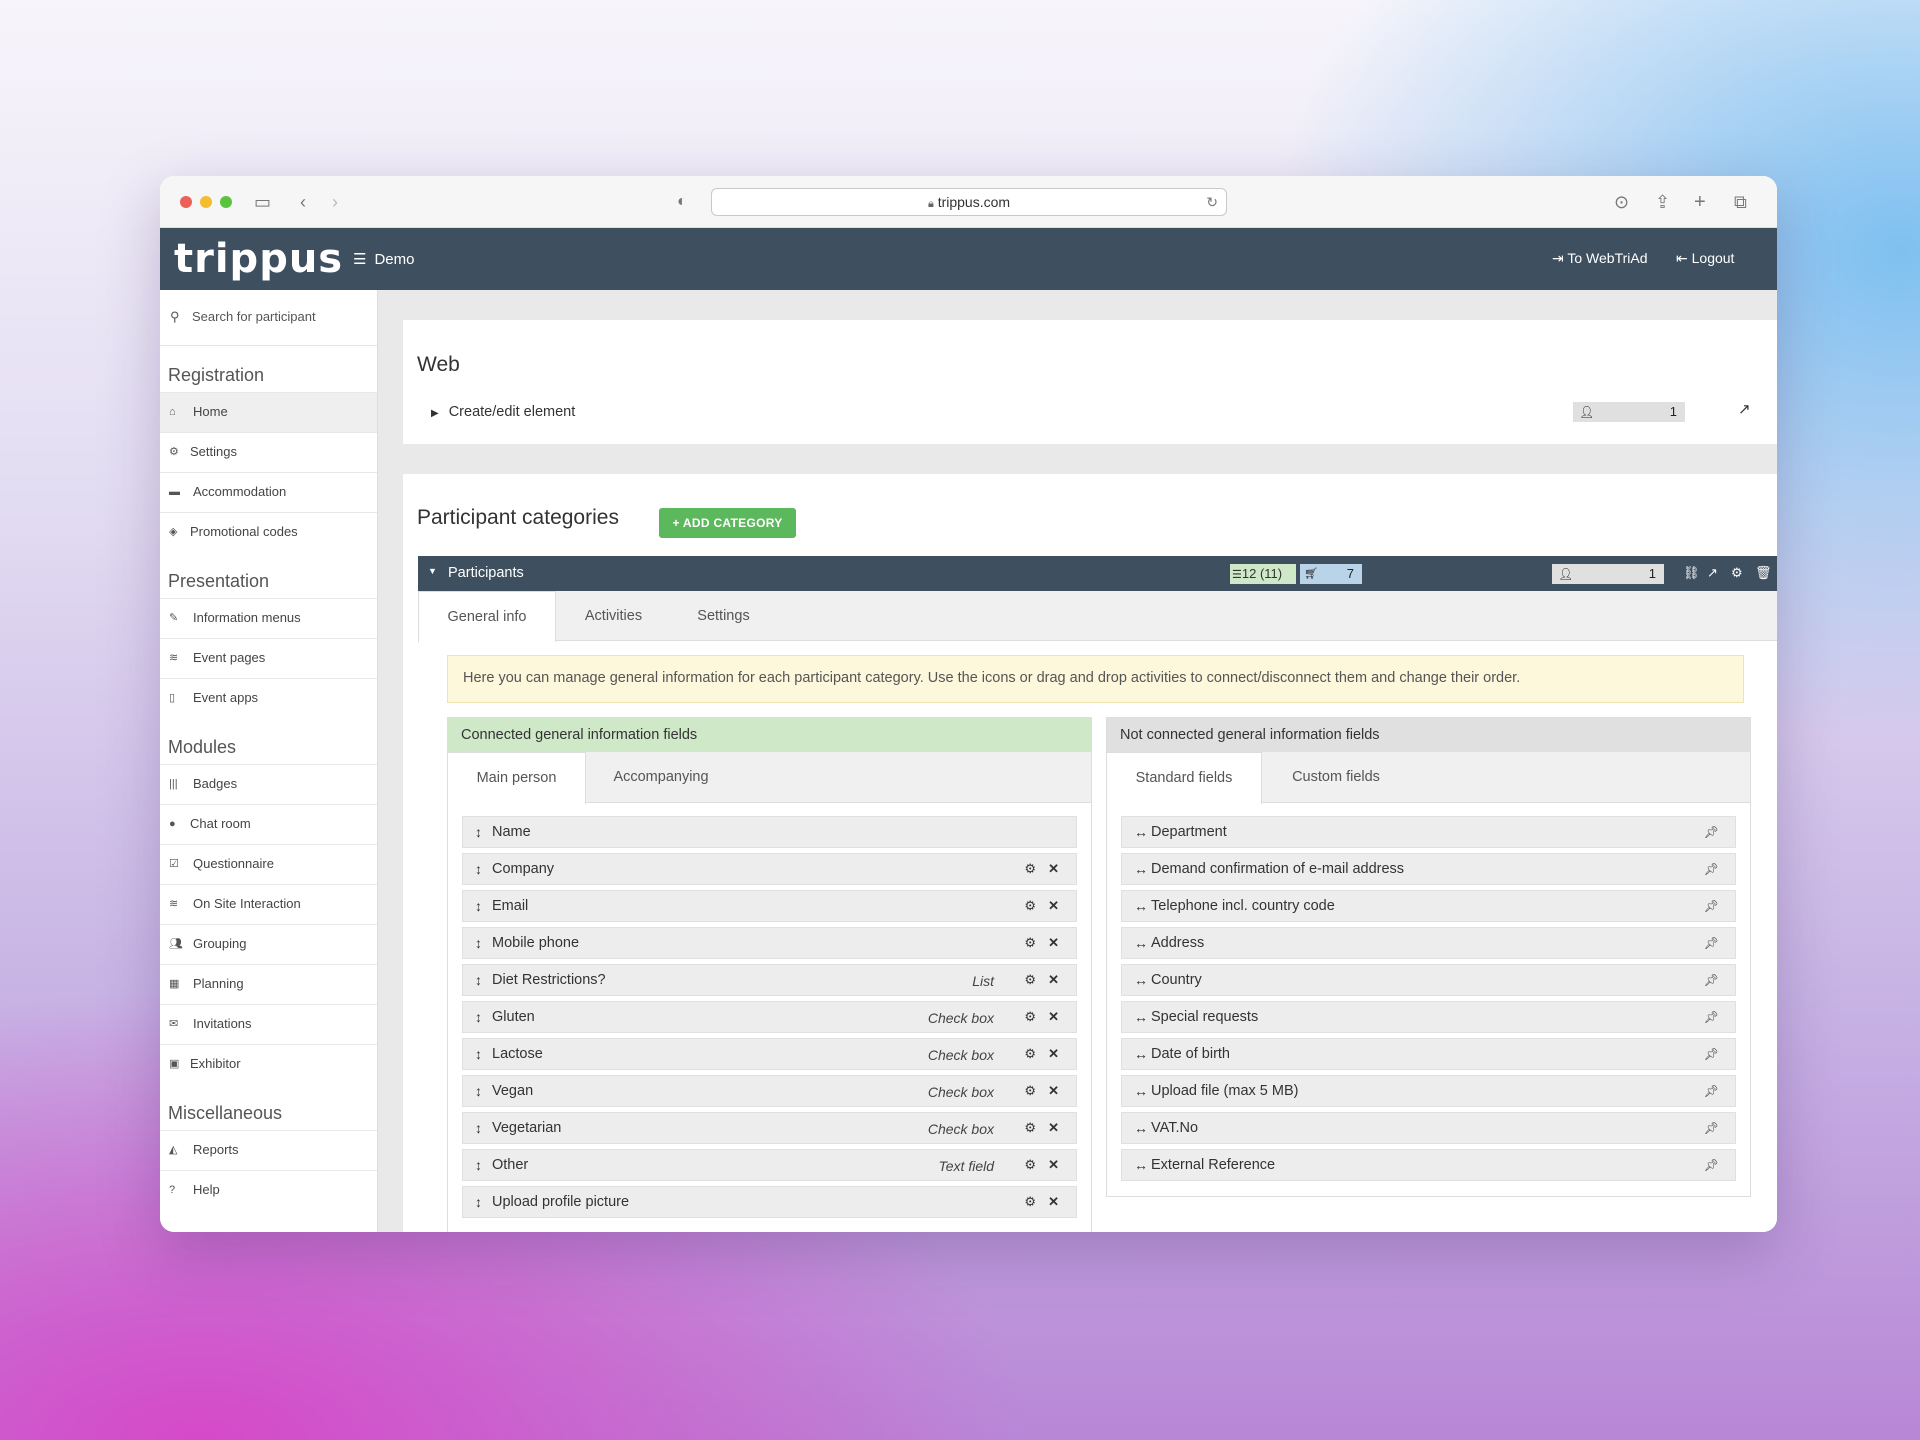  I want to click on sidebar-item-on-site-interaction: ≋ On Site Interaction, so click(268, 904).